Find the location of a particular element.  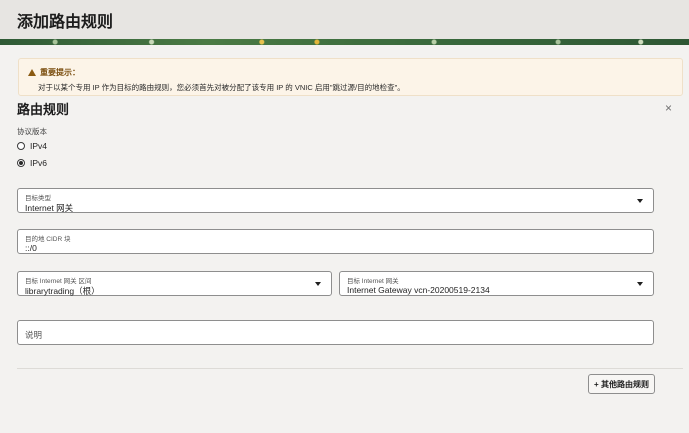

target-type-select: 目标类型 Internet 网关 is located at coordinates (335, 200).